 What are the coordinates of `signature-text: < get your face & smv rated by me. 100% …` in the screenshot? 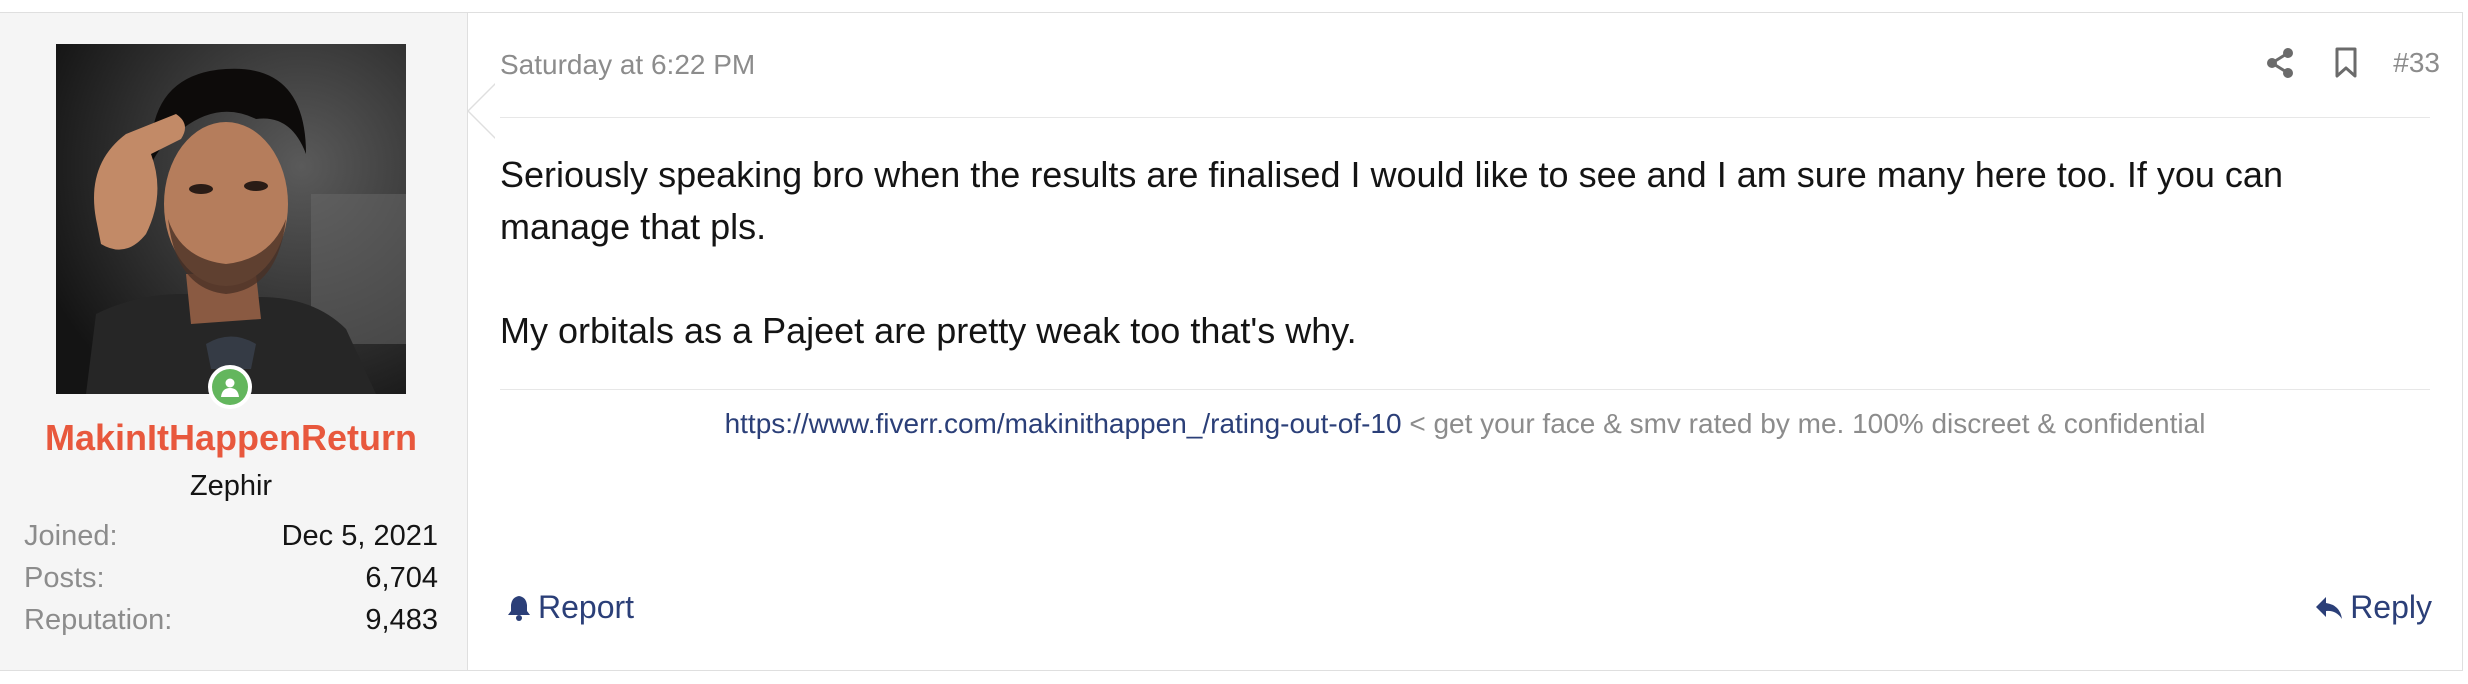 It's located at (1803, 423).